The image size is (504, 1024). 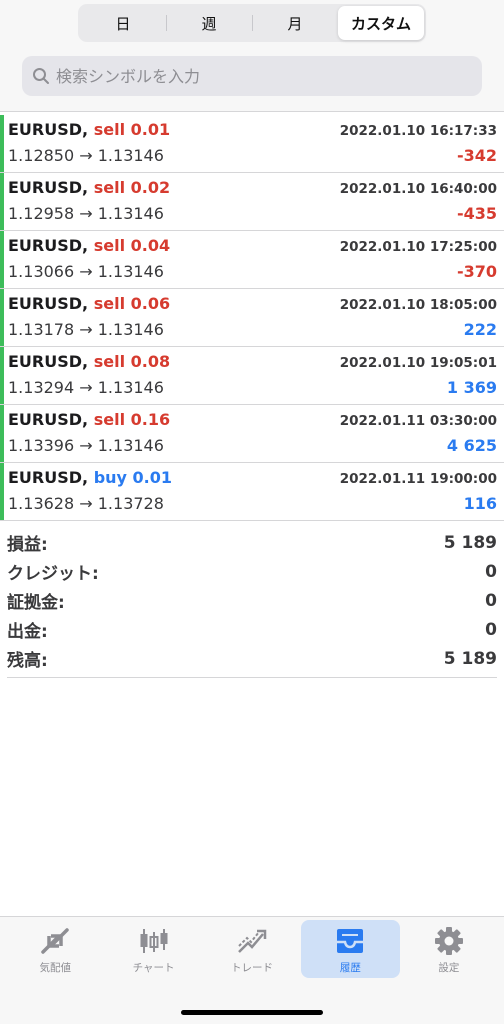 I want to click on tab-custom: カスタム, so click(x=381, y=23).